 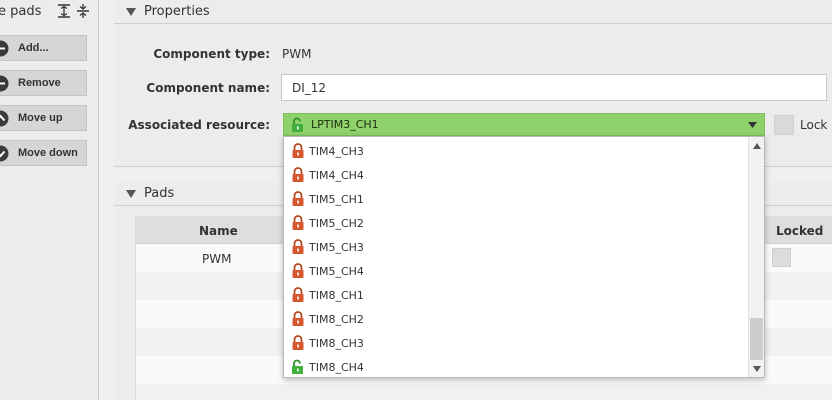 I want to click on component-name-label: Component name:, so click(x=208, y=88).